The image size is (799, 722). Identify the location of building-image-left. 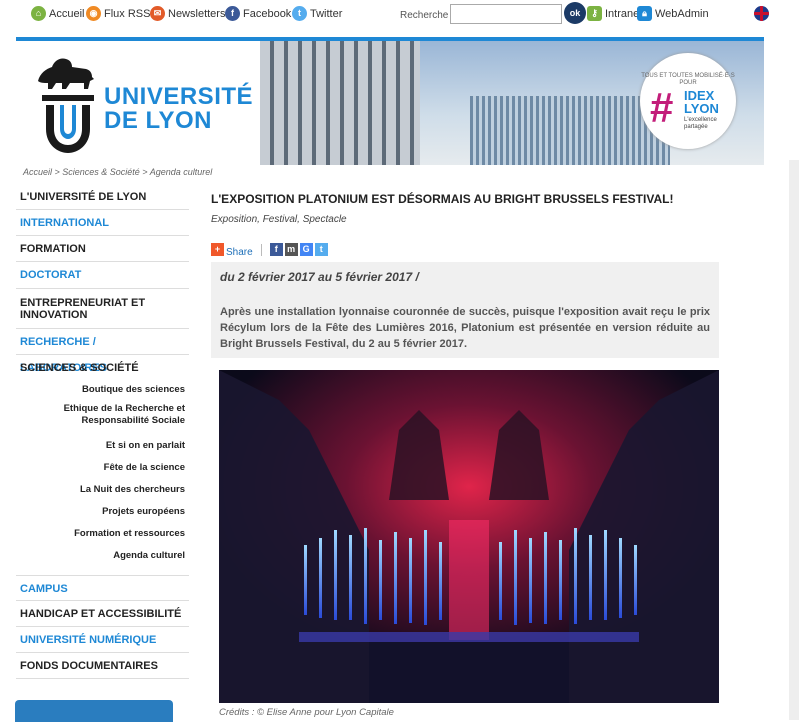
(340, 103).